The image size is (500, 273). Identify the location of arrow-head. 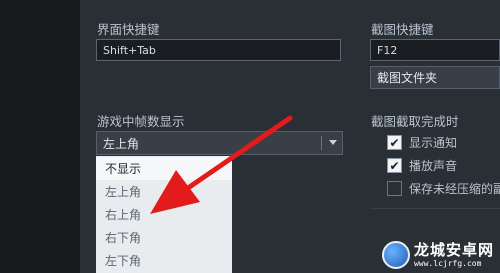
(175, 192).